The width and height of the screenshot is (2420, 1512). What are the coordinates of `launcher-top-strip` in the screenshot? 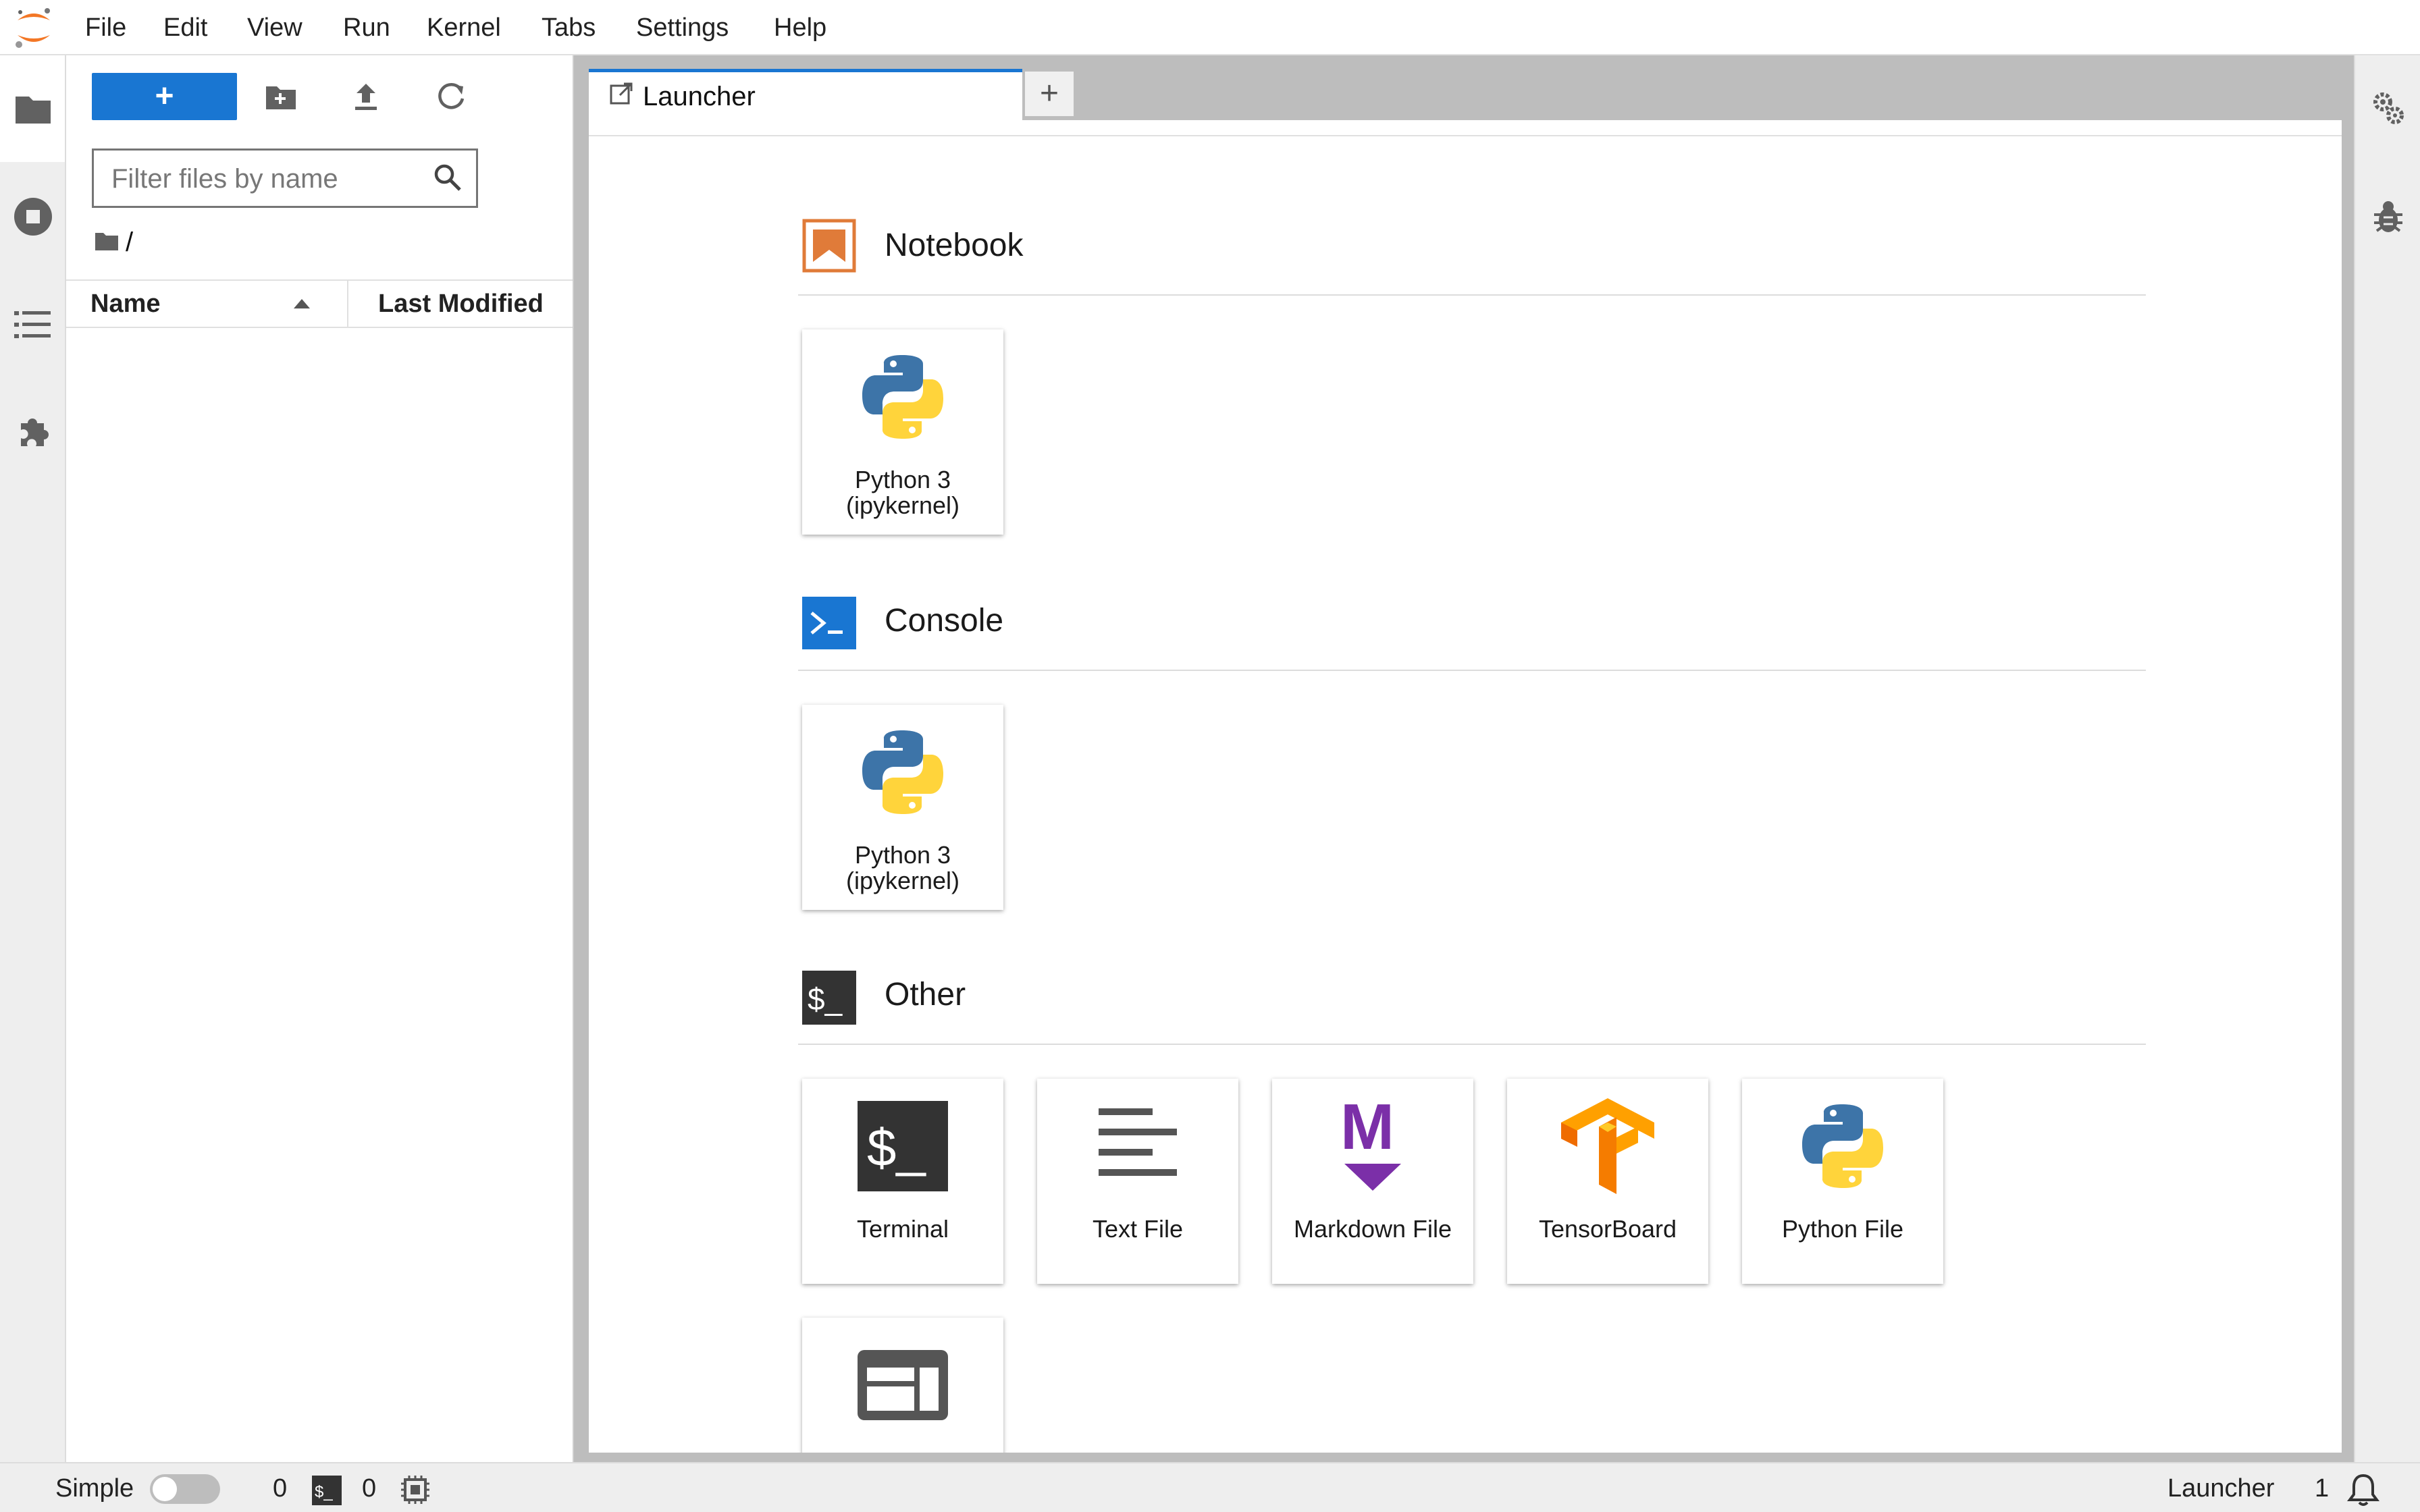 It's located at (1465, 127).